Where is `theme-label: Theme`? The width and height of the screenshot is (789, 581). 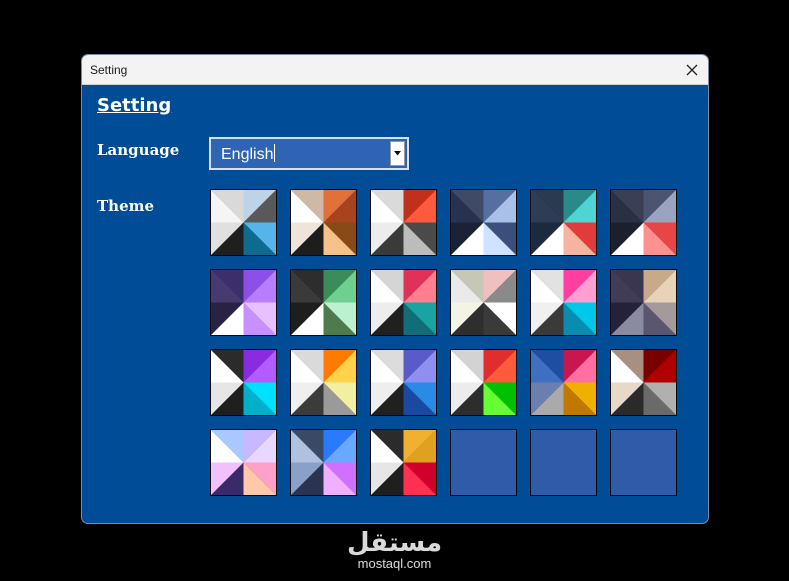
theme-label: Theme is located at coordinates (126, 206).